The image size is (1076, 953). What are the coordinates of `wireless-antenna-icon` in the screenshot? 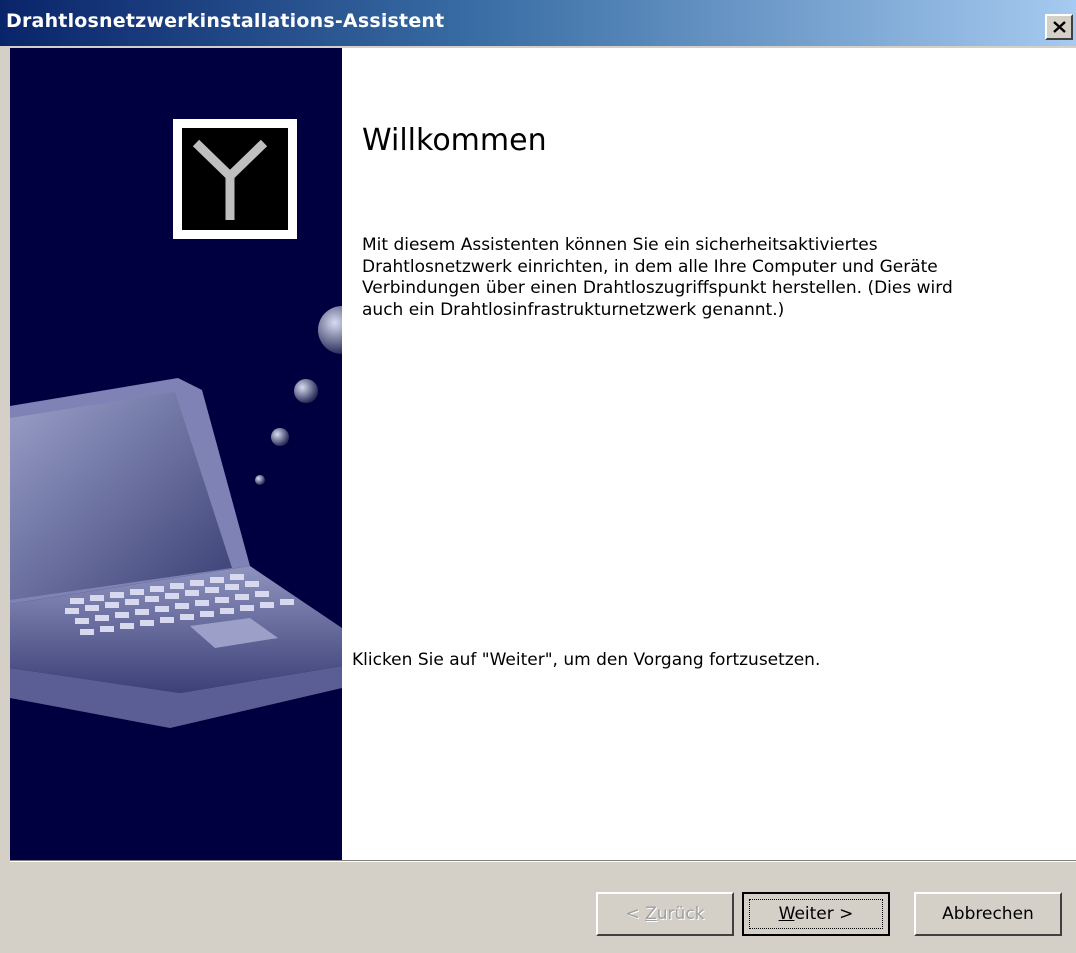 It's located at (235, 179).